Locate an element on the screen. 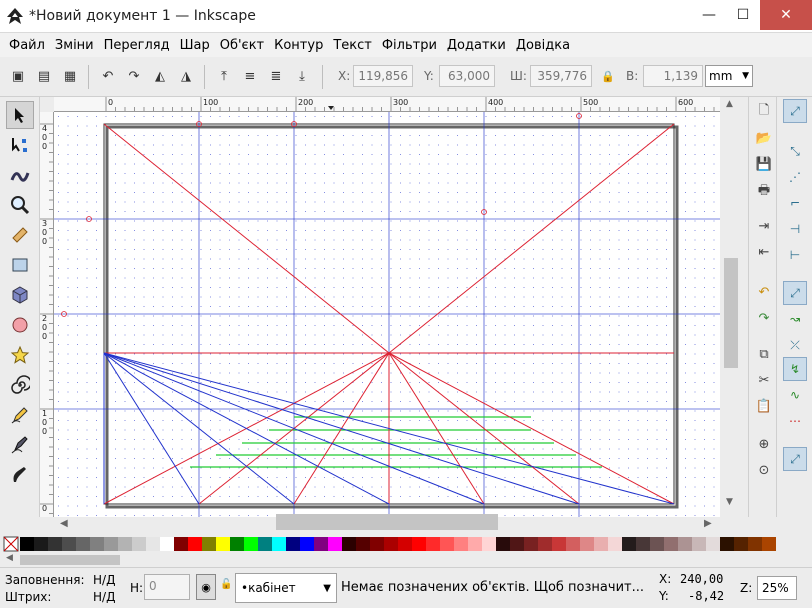 Image resolution: width=812 pixels, height=608 pixels. snap-path-intersection-icon: ⤫ is located at coordinates (795, 345).